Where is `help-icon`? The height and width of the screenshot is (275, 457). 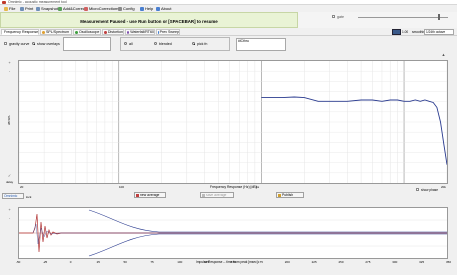 help-icon is located at coordinates (142, 8).